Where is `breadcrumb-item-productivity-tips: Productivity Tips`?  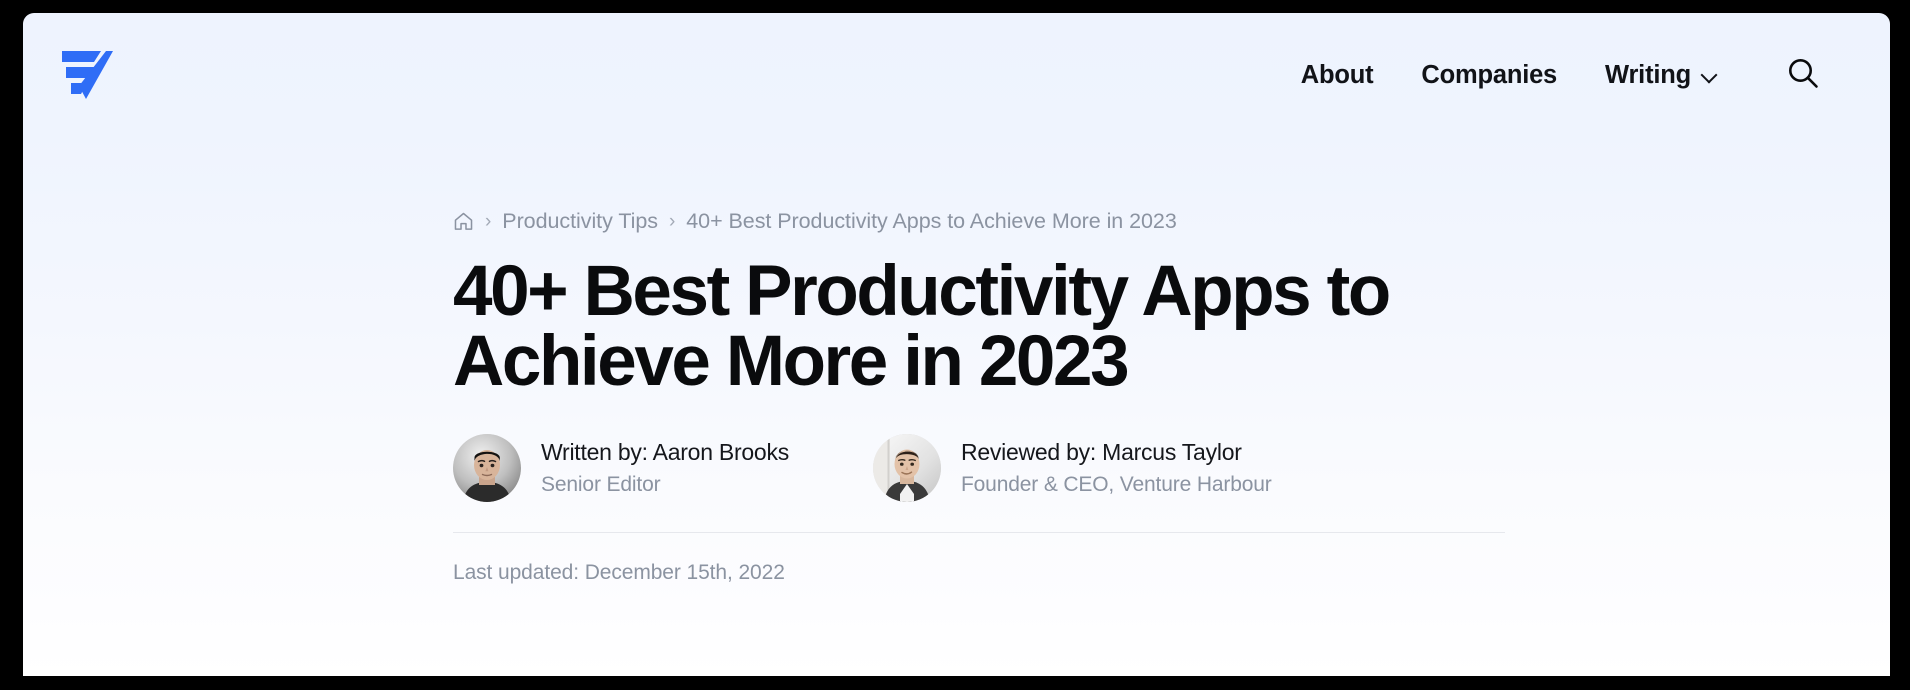 breadcrumb-item-productivity-tips: Productivity Tips is located at coordinates (580, 221).